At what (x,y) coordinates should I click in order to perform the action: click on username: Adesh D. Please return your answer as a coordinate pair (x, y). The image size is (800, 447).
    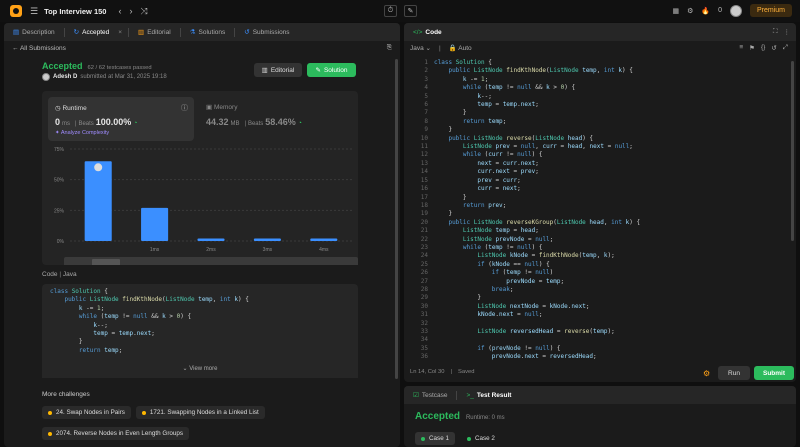
    Looking at the image, I should click on (65, 77).